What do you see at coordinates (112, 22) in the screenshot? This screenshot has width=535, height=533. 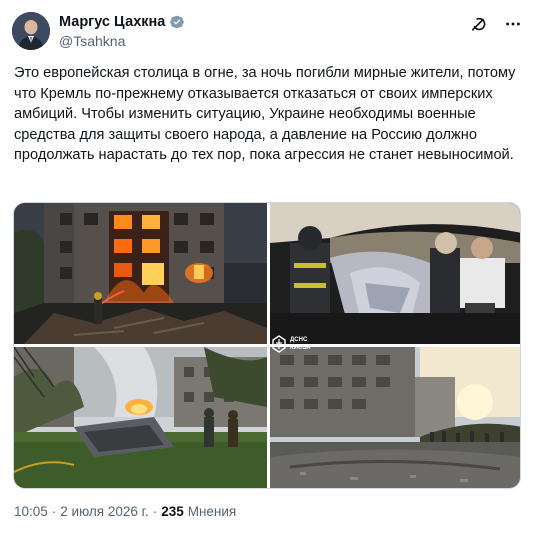 I see `display-name: Маргус Цахкна` at bounding box center [112, 22].